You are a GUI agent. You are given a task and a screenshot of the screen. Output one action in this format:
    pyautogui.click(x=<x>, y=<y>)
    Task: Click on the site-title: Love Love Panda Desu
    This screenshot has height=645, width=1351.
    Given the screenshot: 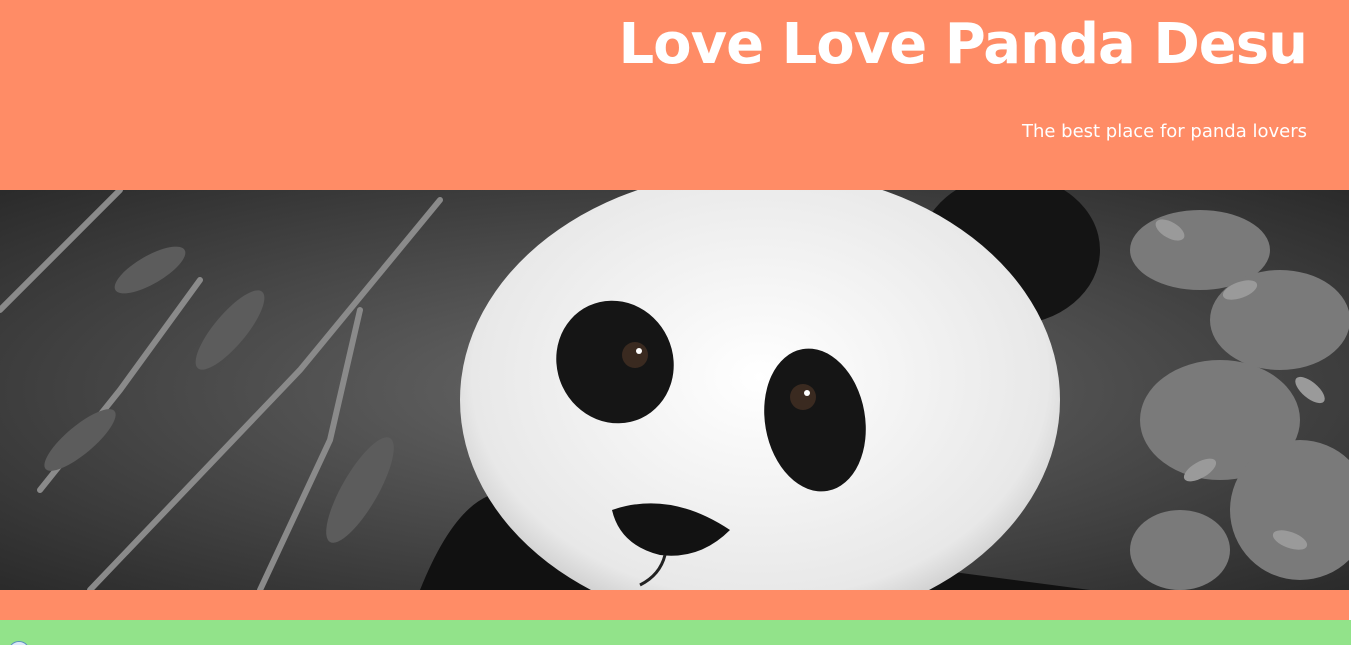 What is the action you would take?
    pyautogui.click(x=963, y=45)
    